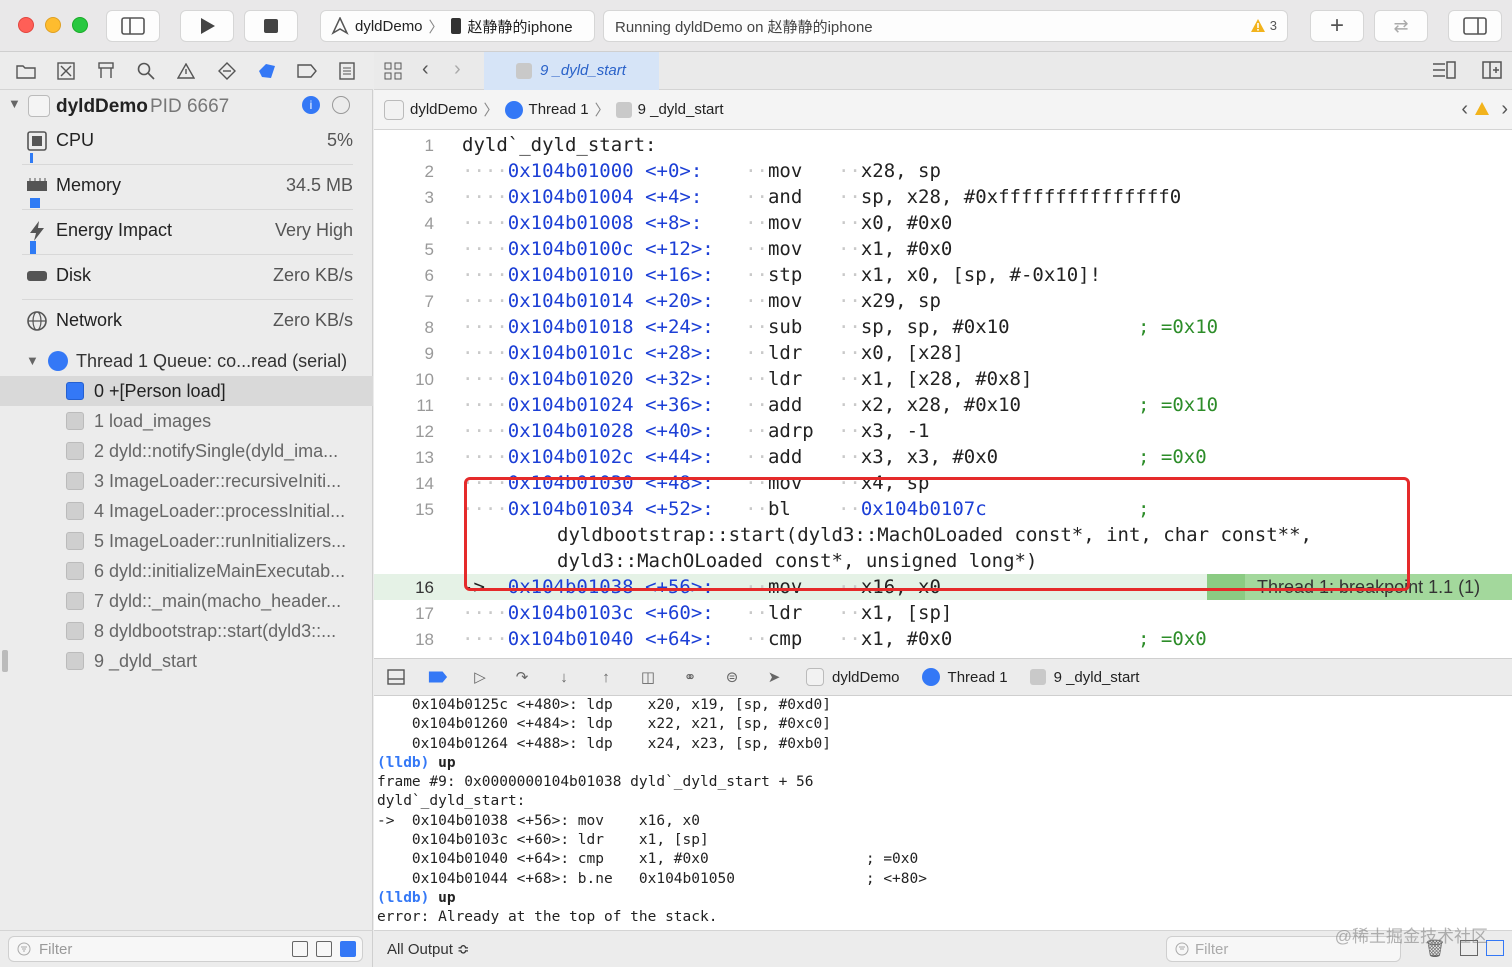  I want to click on stack-frame-9: 9 _dyld_start, so click(186, 661).